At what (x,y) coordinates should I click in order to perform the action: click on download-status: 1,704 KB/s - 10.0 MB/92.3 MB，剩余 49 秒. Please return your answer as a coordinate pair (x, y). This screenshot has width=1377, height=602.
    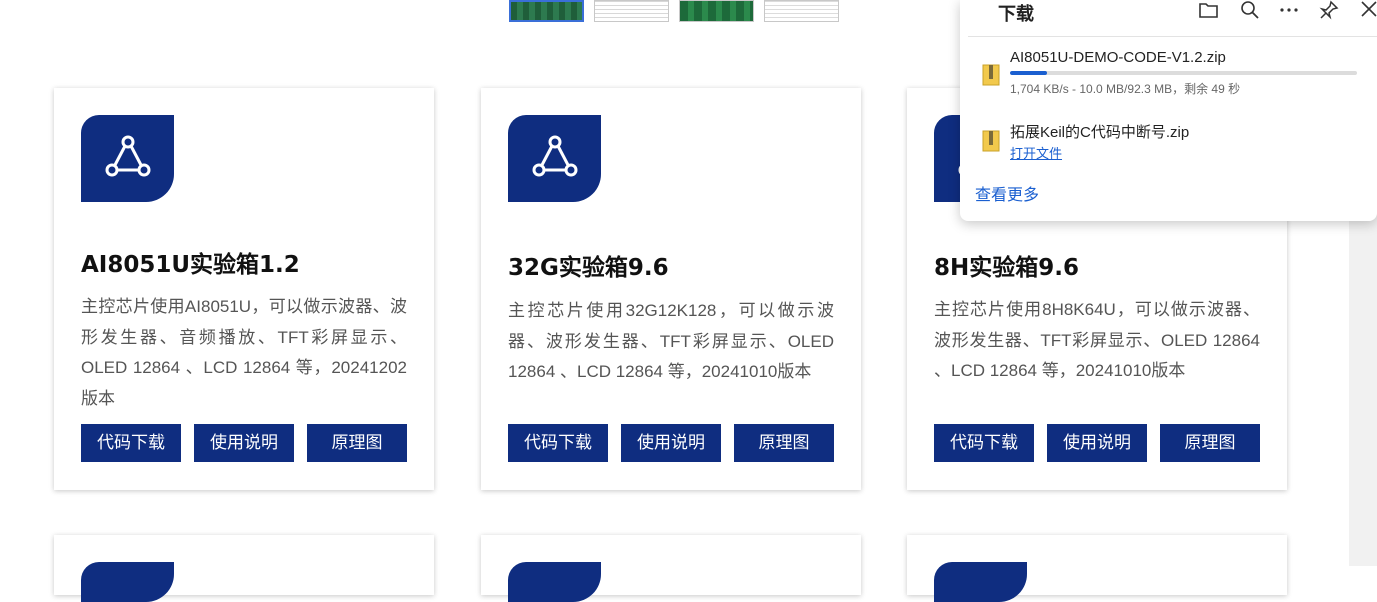
    Looking at the image, I should click on (1125, 89).